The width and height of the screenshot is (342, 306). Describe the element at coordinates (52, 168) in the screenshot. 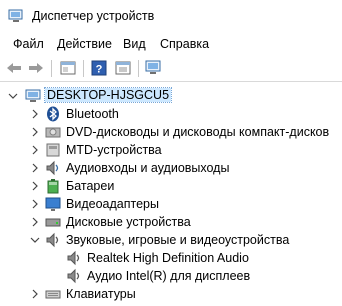

I see `audio-io-icon` at that location.